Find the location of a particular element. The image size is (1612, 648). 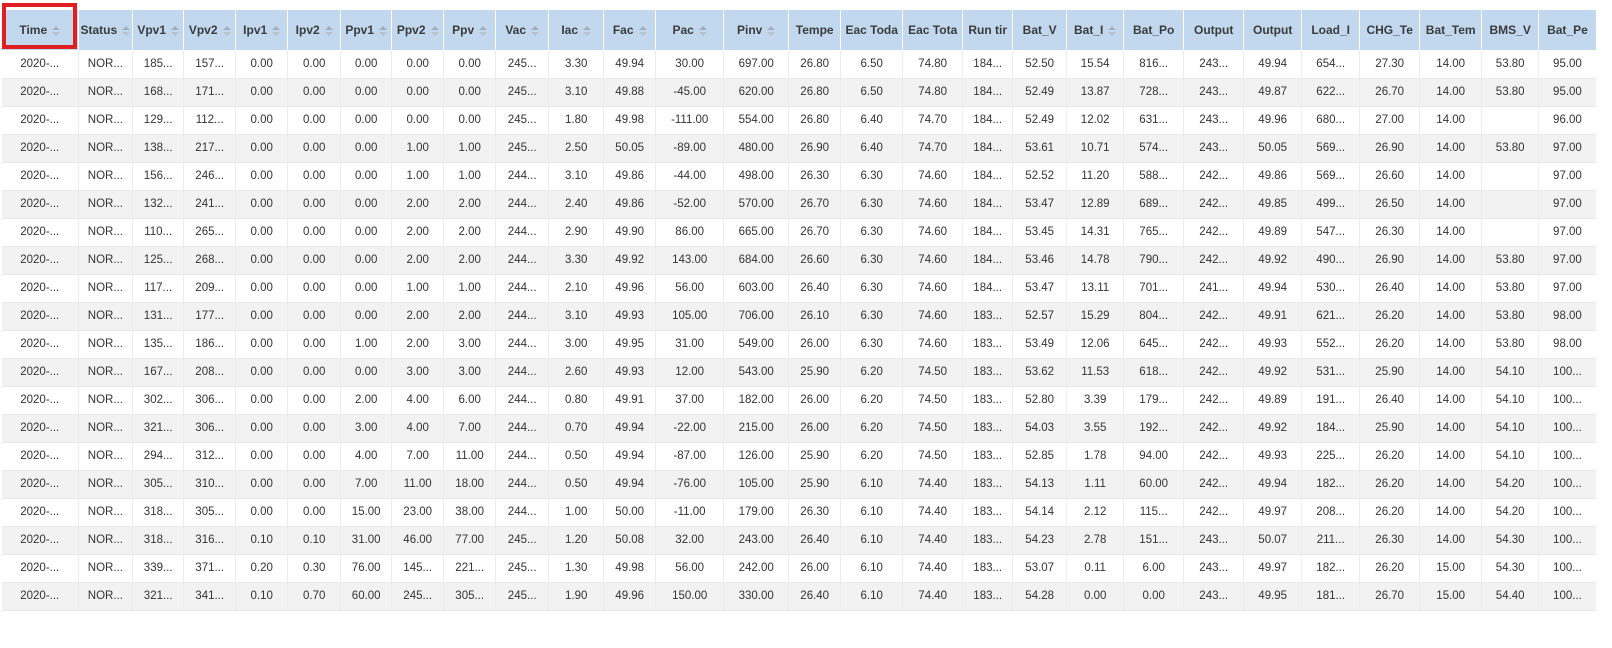

cell-bms_v: 54.10 is located at coordinates (1510, 400).